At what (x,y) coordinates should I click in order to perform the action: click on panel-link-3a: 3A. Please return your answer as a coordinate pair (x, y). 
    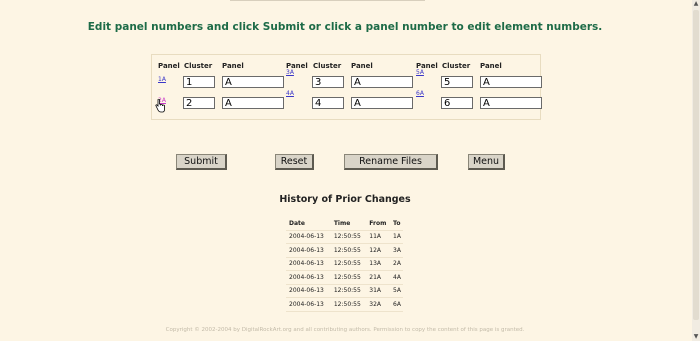
    Looking at the image, I should click on (290, 72).